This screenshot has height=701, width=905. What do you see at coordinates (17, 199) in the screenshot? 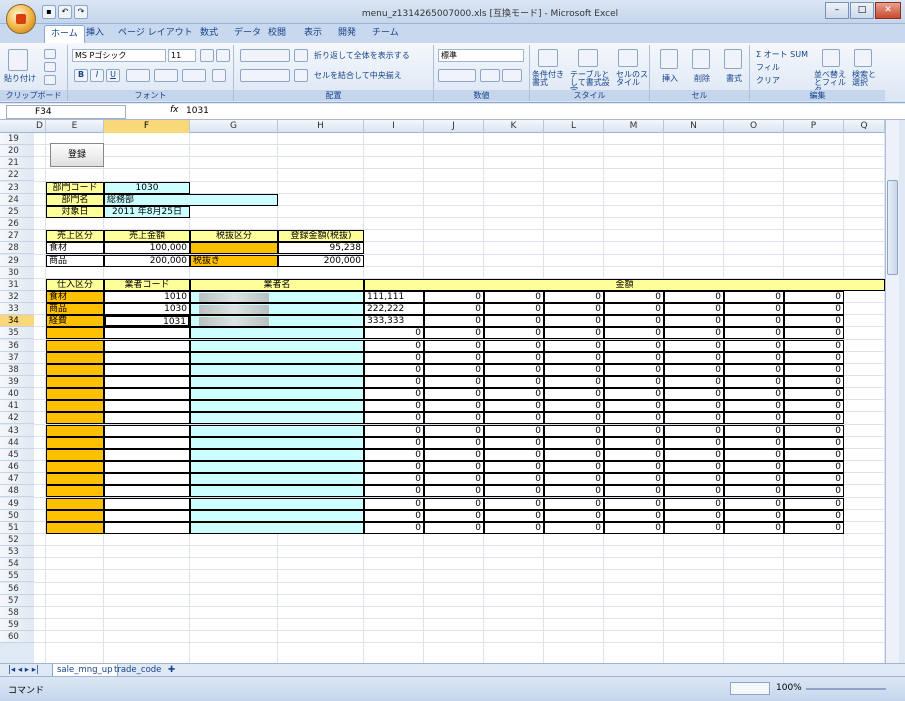
I see `row-header: 24` at bounding box center [17, 199].